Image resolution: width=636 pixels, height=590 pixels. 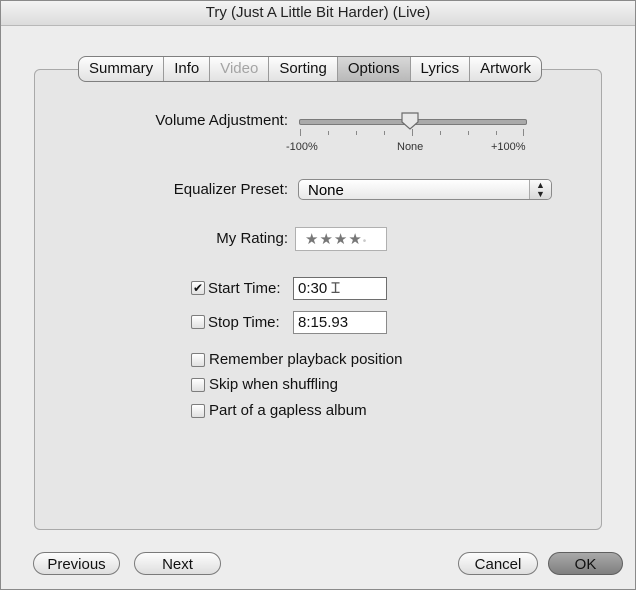 I want to click on volume-max-label: +100%, so click(x=508, y=147).